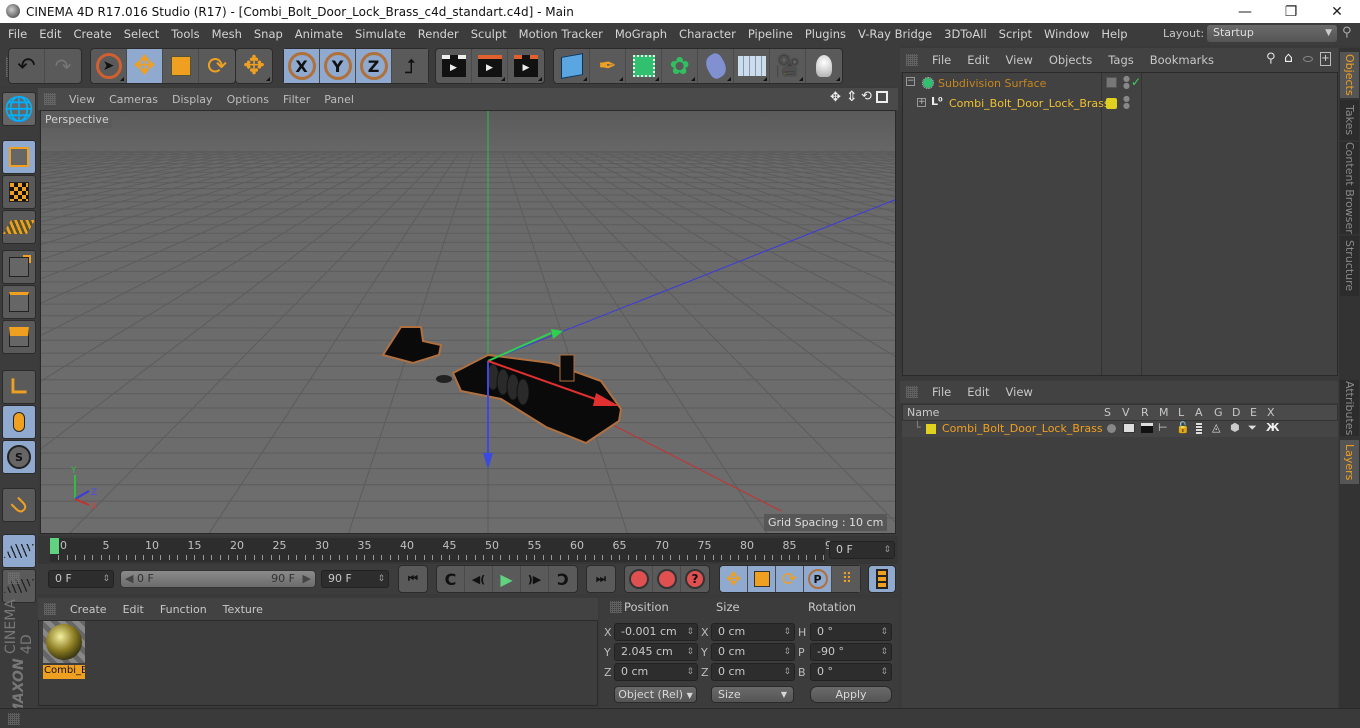  What do you see at coordinates (410, 66) in the screenshot?
I see `coordinate-system-icon: ⮥` at bounding box center [410, 66].